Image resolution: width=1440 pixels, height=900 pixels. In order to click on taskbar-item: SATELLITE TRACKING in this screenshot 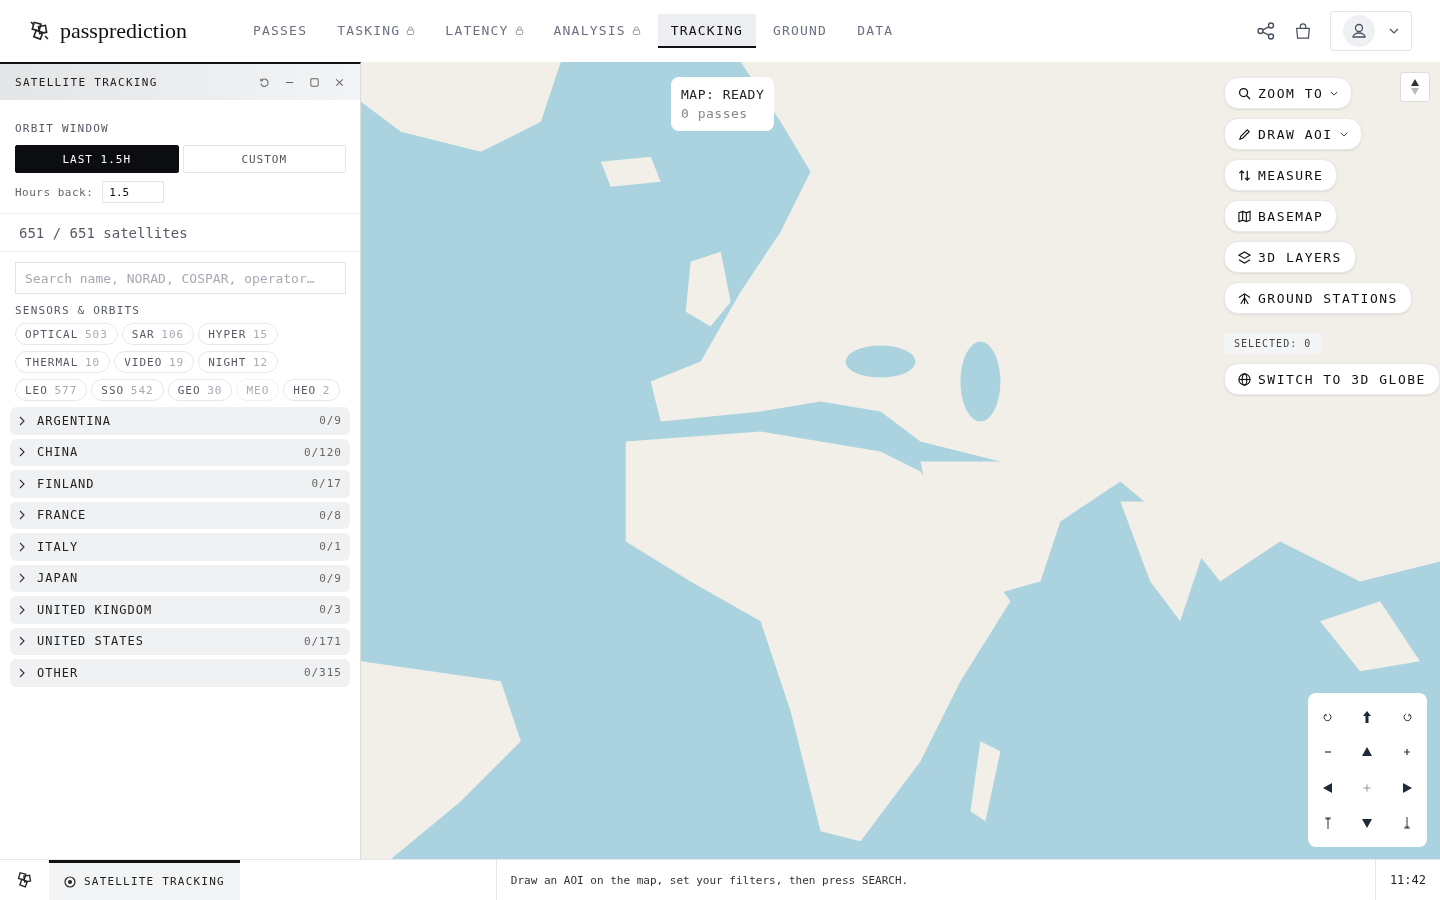, I will do `click(144, 880)`.